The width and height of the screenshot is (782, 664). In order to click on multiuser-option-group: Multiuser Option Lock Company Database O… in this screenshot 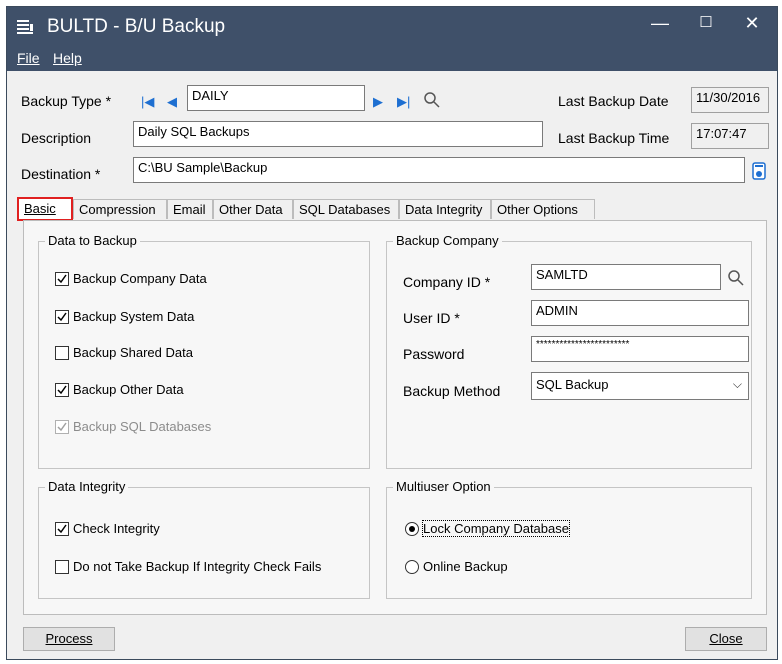, I will do `click(569, 539)`.